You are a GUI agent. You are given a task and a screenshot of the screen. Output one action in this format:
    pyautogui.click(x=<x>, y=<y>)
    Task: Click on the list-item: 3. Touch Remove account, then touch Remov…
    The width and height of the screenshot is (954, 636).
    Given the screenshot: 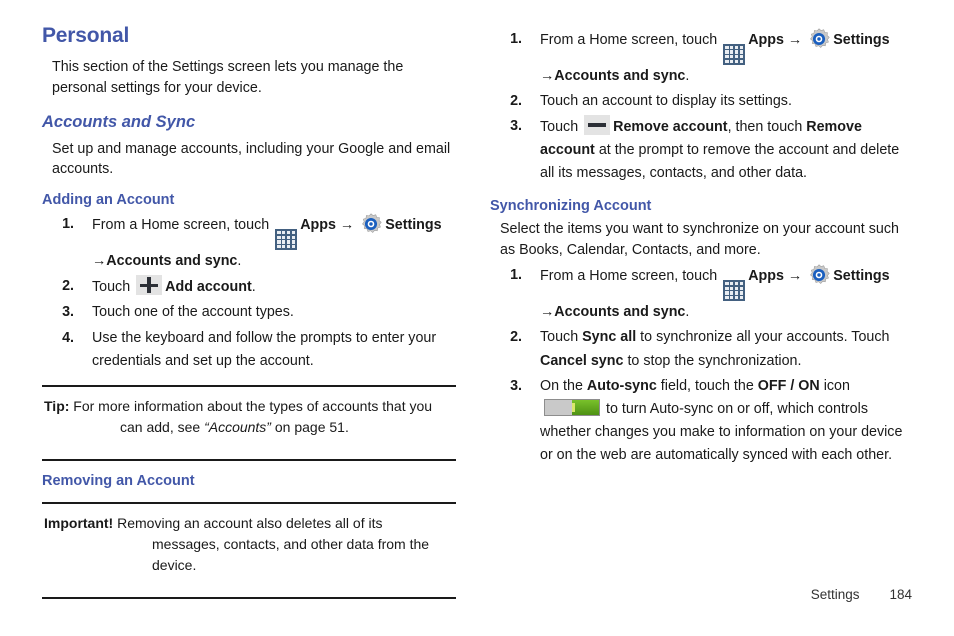 What is the action you would take?
    pyautogui.click(x=702, y=150)
    